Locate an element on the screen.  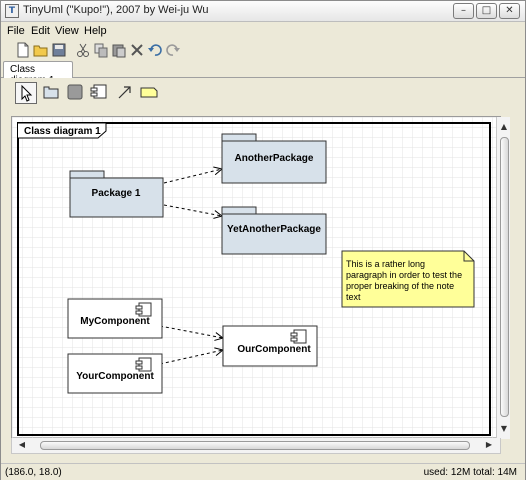
scroll-left-icon: ◀ is located at coordinates (22, 445).